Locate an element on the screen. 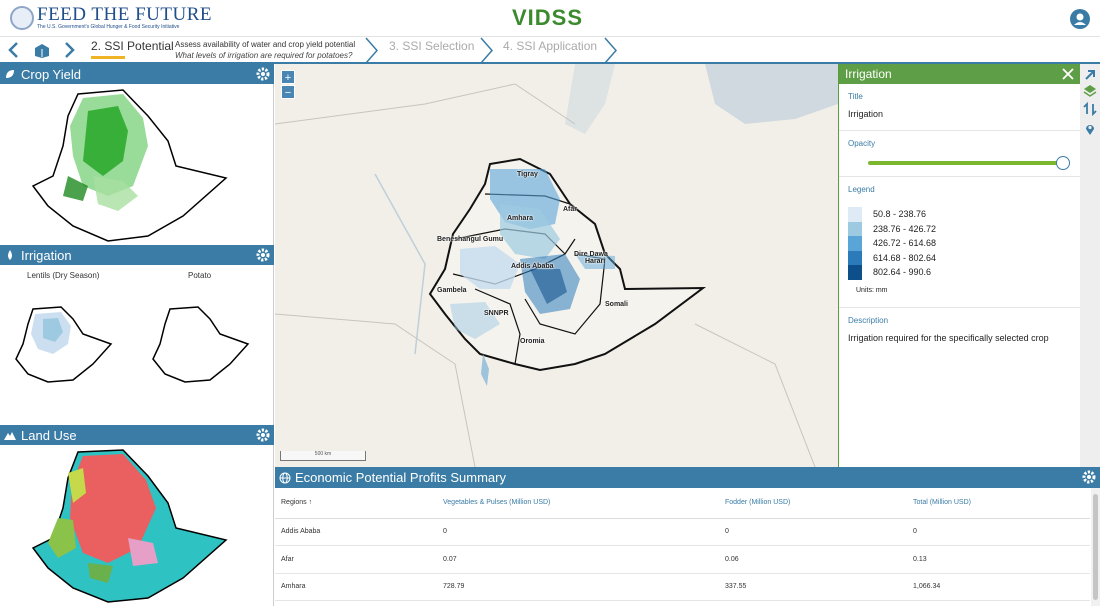 The width and height of the screenshot is (1100, 606). zoom-in-button: + is located at coordinates (288, 77).